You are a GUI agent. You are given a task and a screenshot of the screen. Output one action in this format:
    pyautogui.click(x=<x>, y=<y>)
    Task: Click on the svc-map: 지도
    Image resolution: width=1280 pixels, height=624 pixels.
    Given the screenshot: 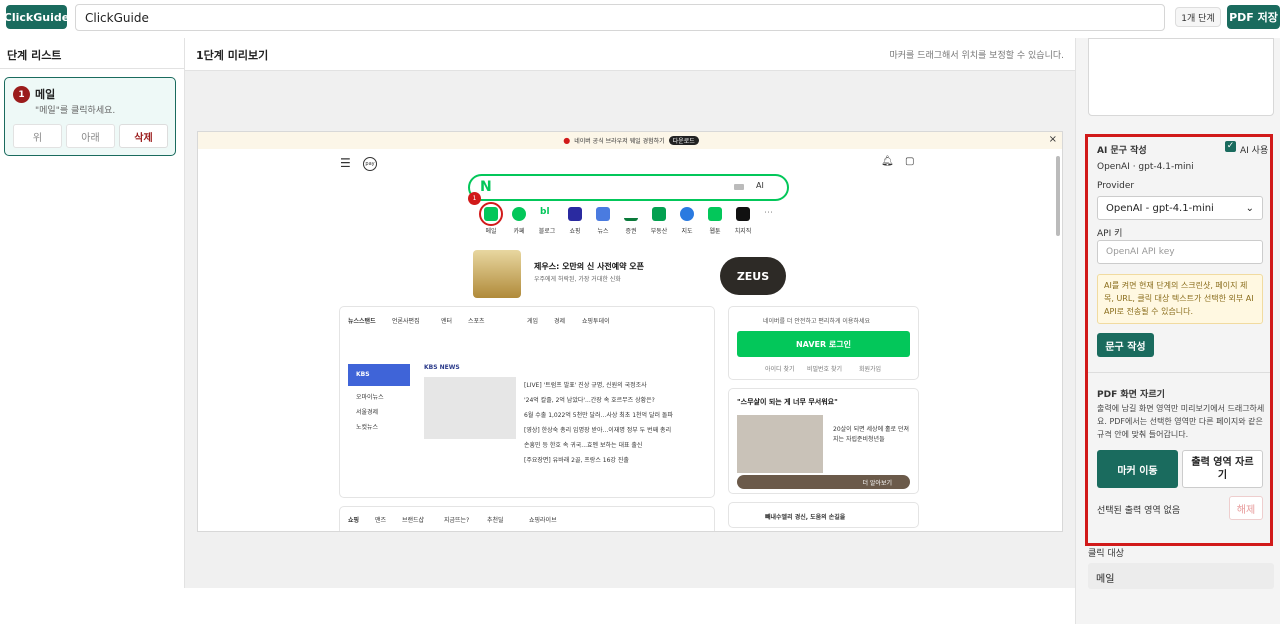 What is the action you would take?
    pyautogui.click(x=687, y=231)
    